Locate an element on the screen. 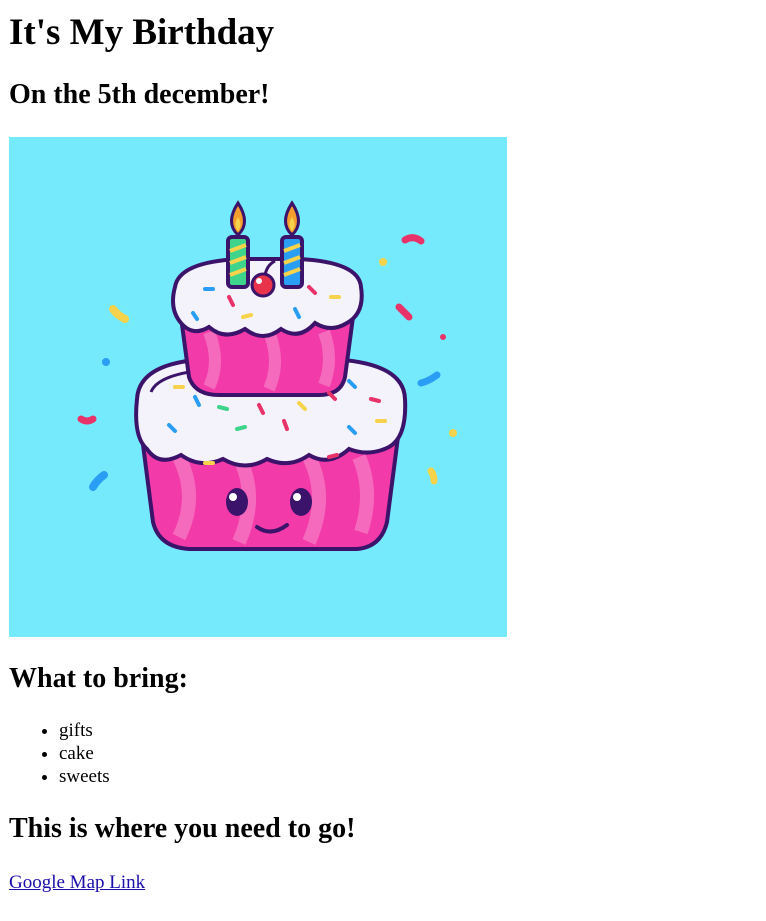 The width and height of the screenshot is (766, 921). list-item: gifts is located at coordinates (408, 730).